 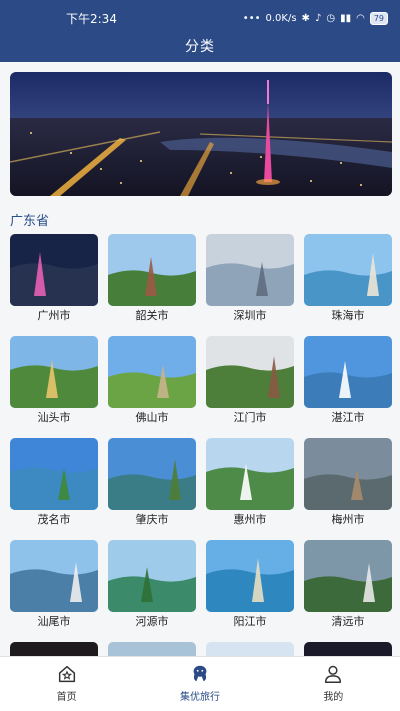 I want to click on app-header: 下午2:34 ••• 0.0K/s ✱ ♪ ◷ ▮▮ ◠ 79 分类, so click(x=200, y=31).